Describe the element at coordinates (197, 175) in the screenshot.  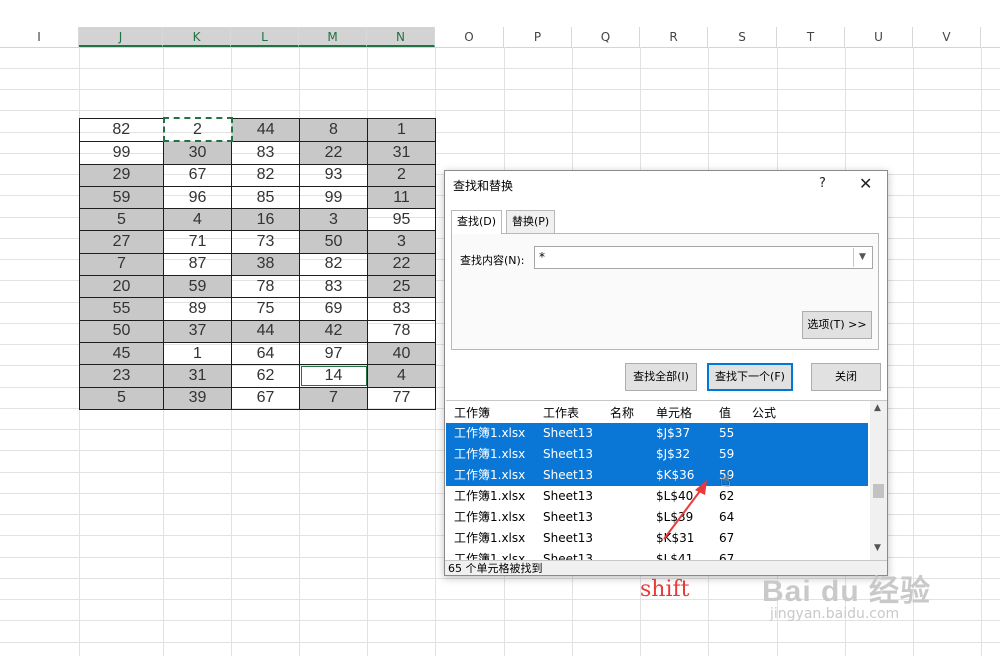
I see `table-cell: 67` at that location.